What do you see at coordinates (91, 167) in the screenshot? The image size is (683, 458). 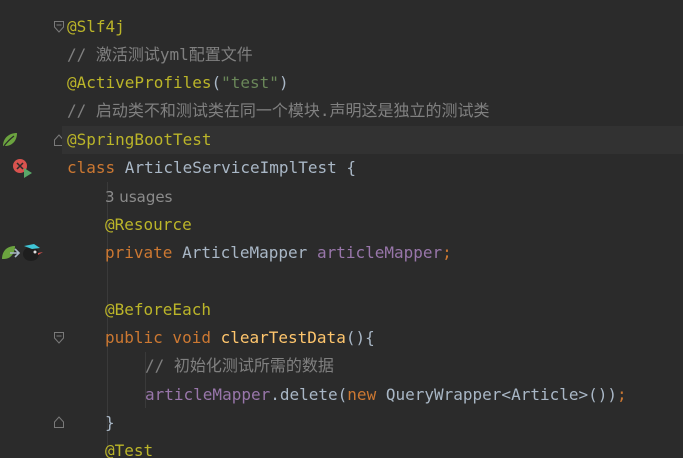 I see `keyword: class` at bounding box center [91, 167].